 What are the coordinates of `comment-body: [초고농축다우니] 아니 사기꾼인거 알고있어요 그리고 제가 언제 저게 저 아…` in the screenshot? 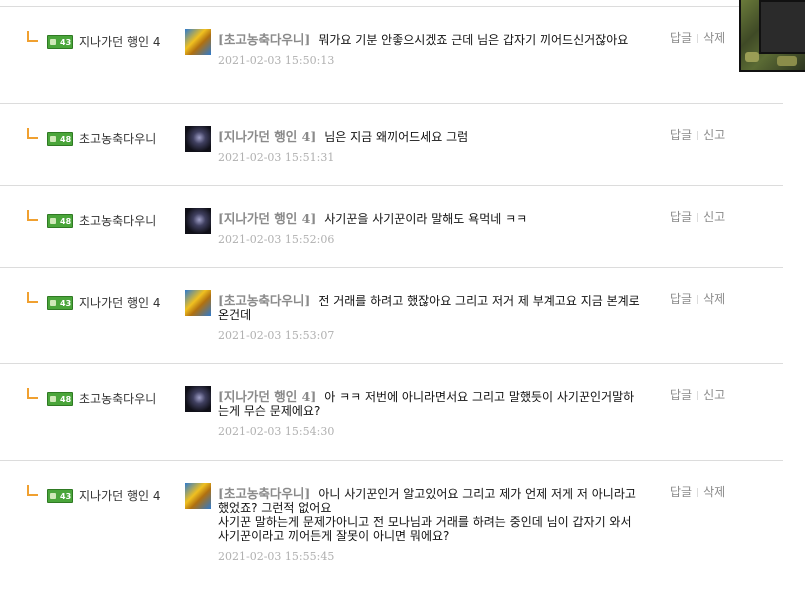 It's located at (430, 525).